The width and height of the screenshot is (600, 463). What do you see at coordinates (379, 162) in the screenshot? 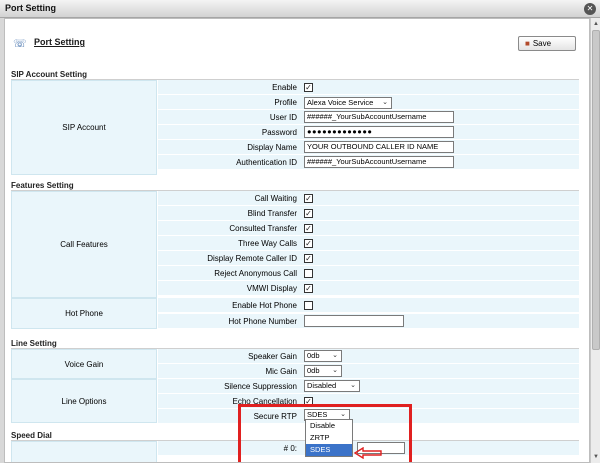
I see `authentication-id-input: ######_YourSubAccountUsername` at bounding box center [379, 162].